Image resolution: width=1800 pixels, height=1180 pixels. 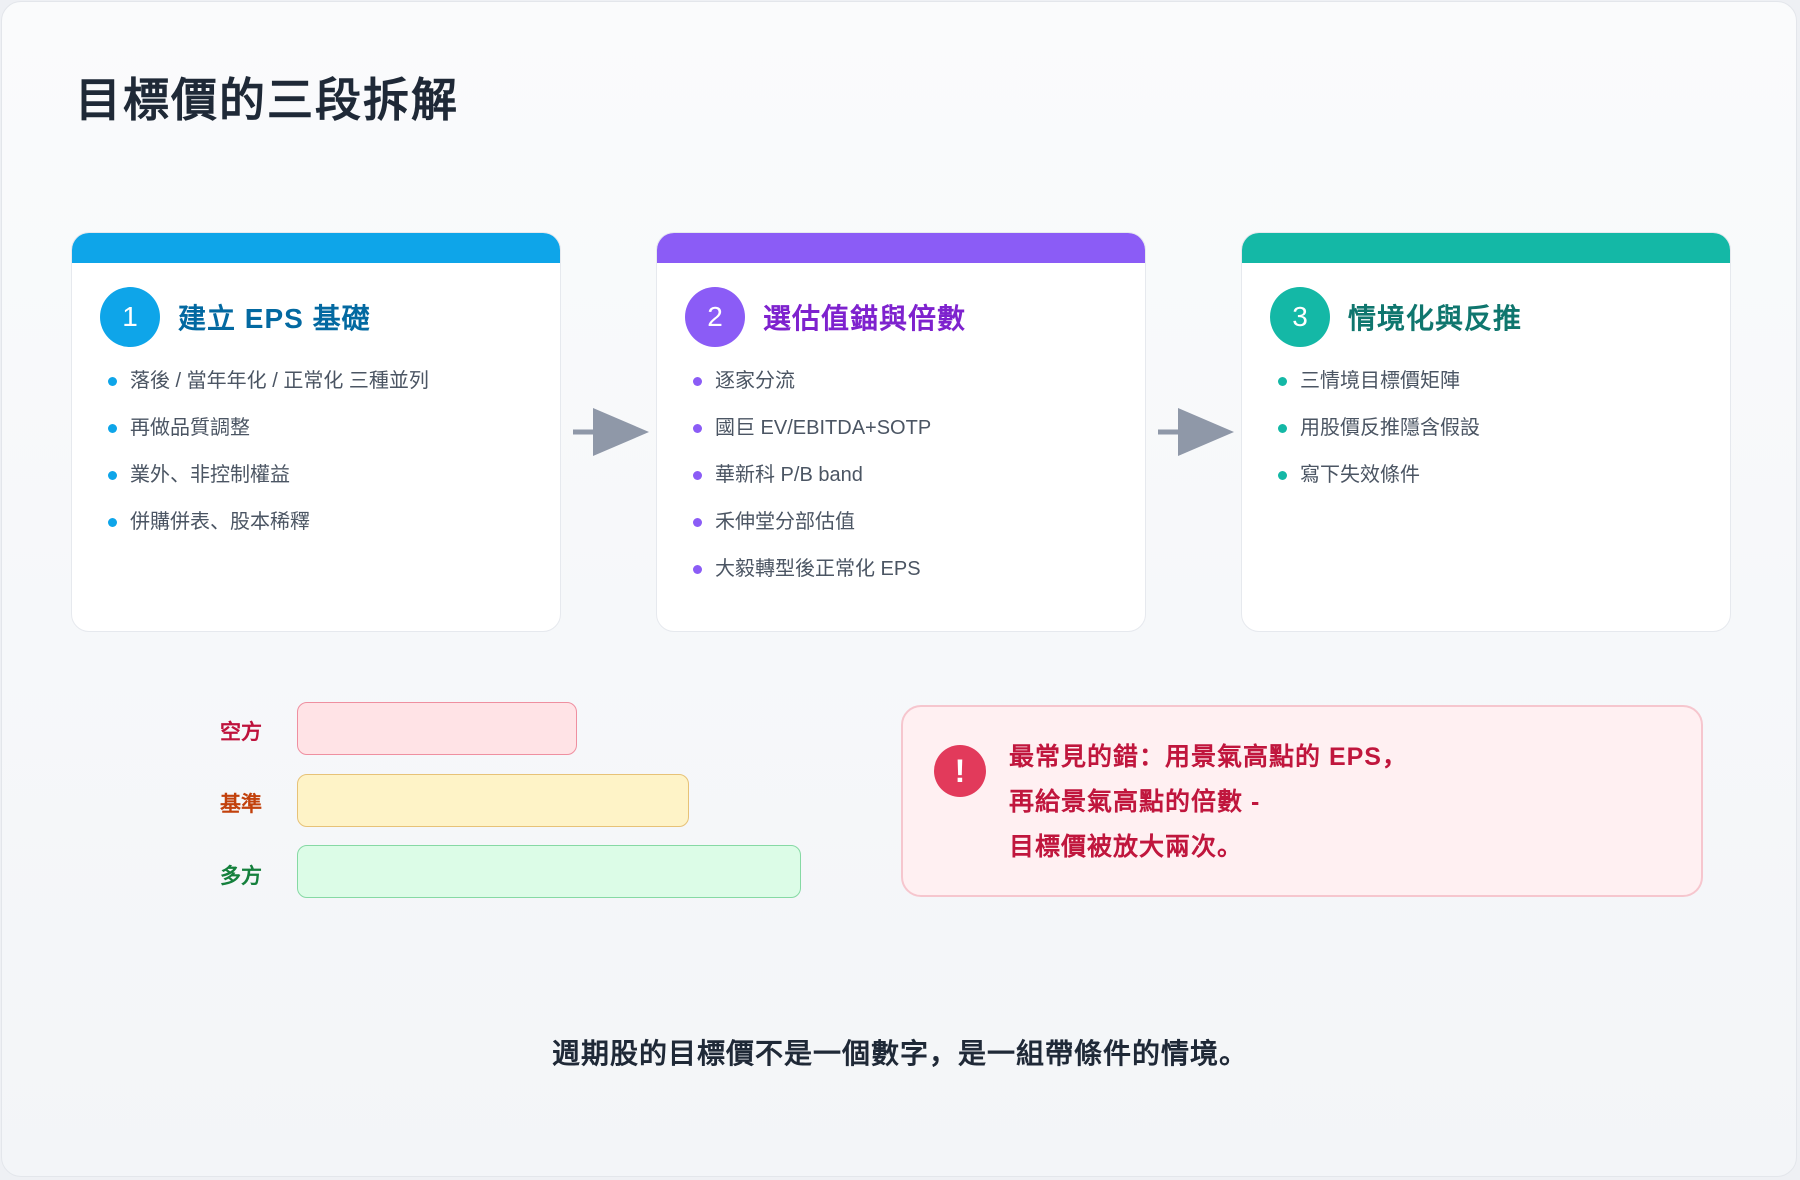 What do you see at coordinates (715, 317) in the screenshot?
I see `step-number-badge: 2` at bounding box center [715, 317].